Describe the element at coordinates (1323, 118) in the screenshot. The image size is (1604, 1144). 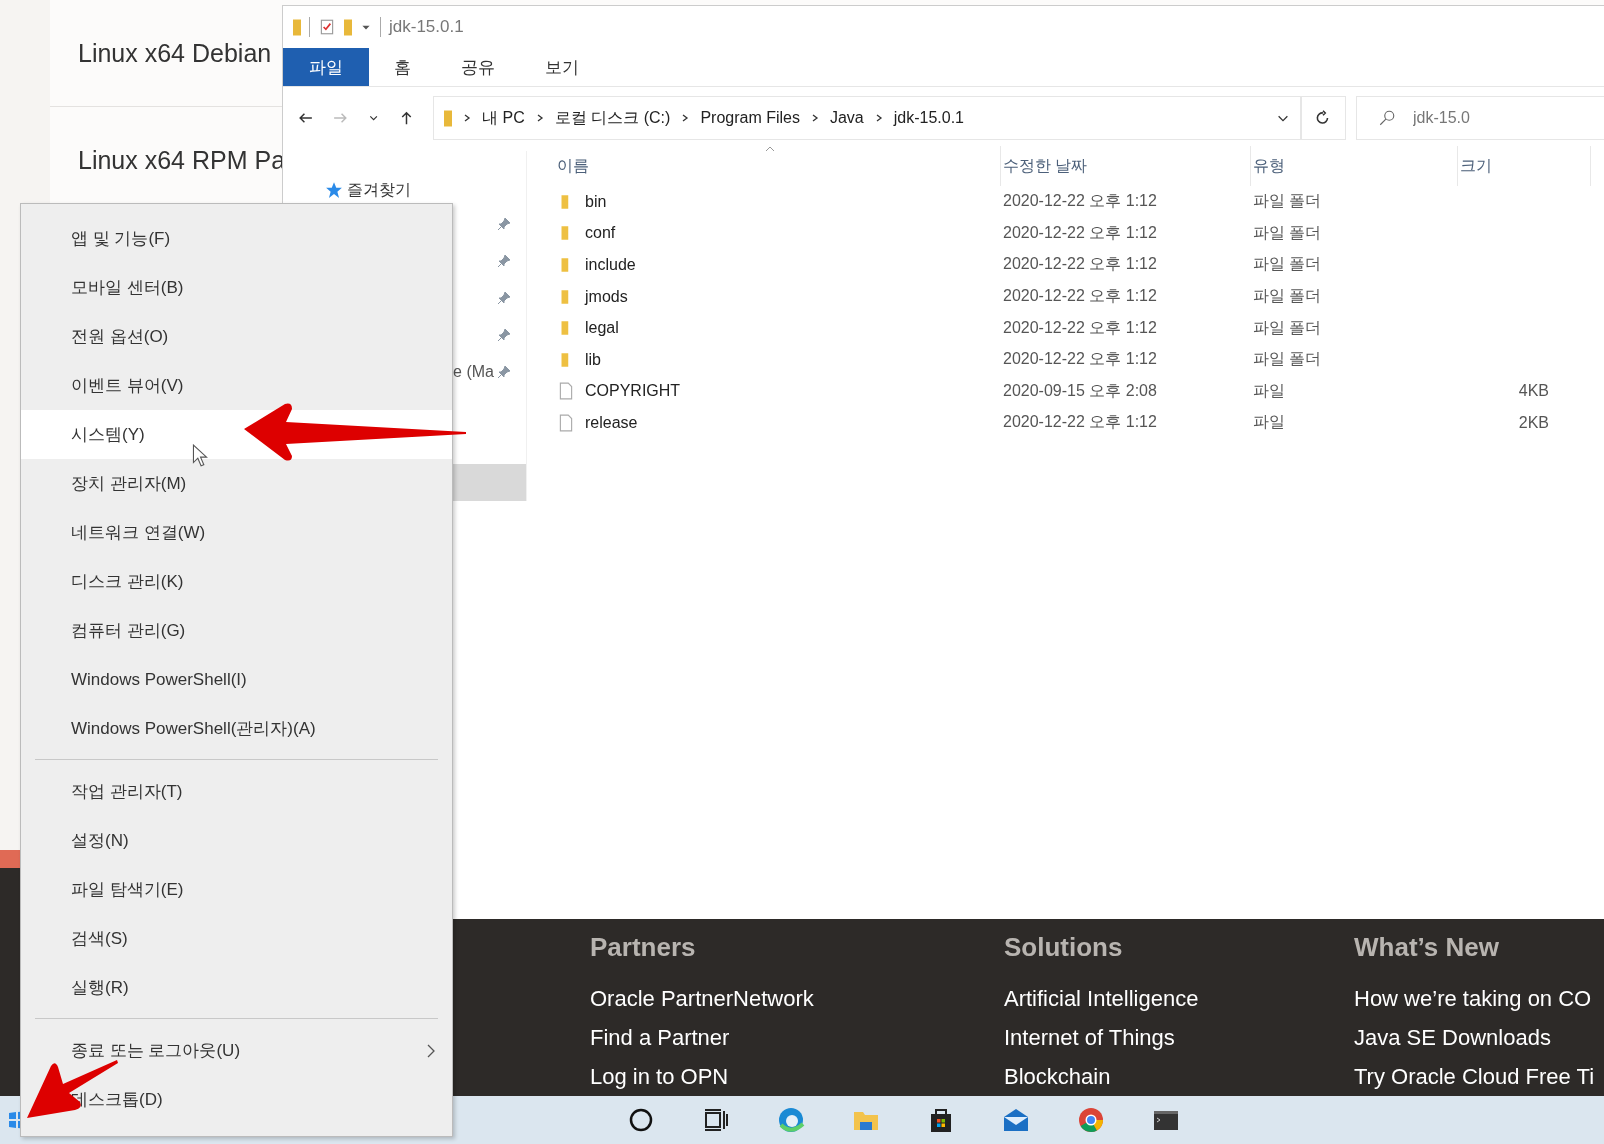
I see `refresh-button` at that location.